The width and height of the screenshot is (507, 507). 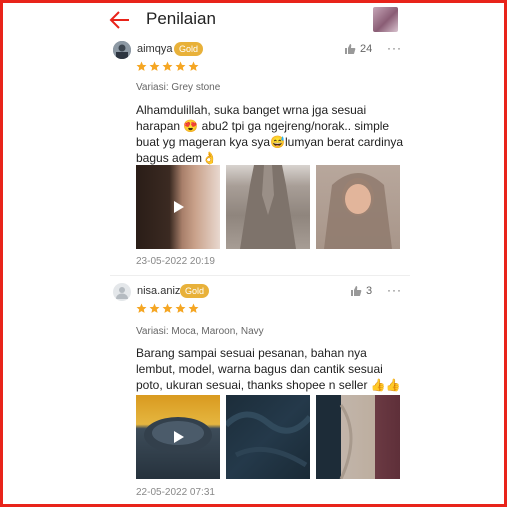 I want to click on product-thumbnail, so click(x=385, y=19).